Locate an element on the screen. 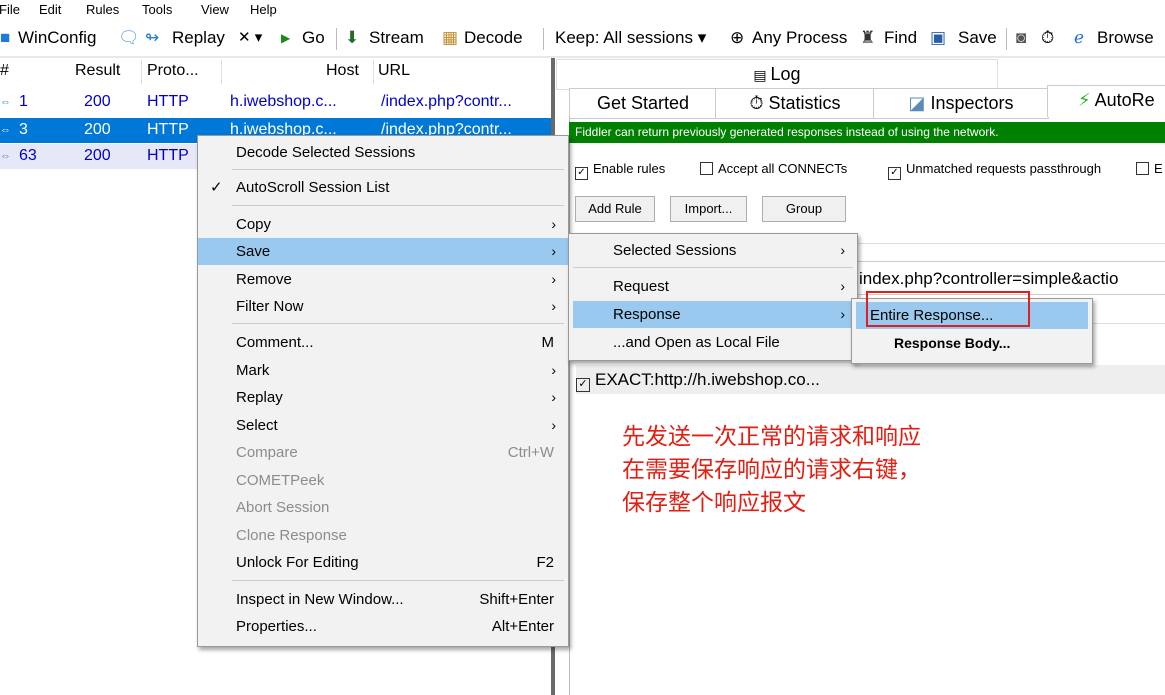 This screenshot has height=695, width=1165. group-button: Group is located at coordinates (804, 209).